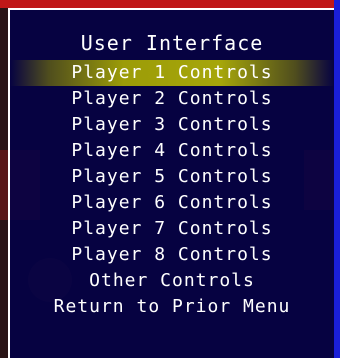 Image resolution: width=340 pixels, height=358 pixels. What do you see at coordinates (172, 255) in the screenshot?
I see `menu-item-player-8-controls: Player 8 Controls` at bounding box center [172, 255].